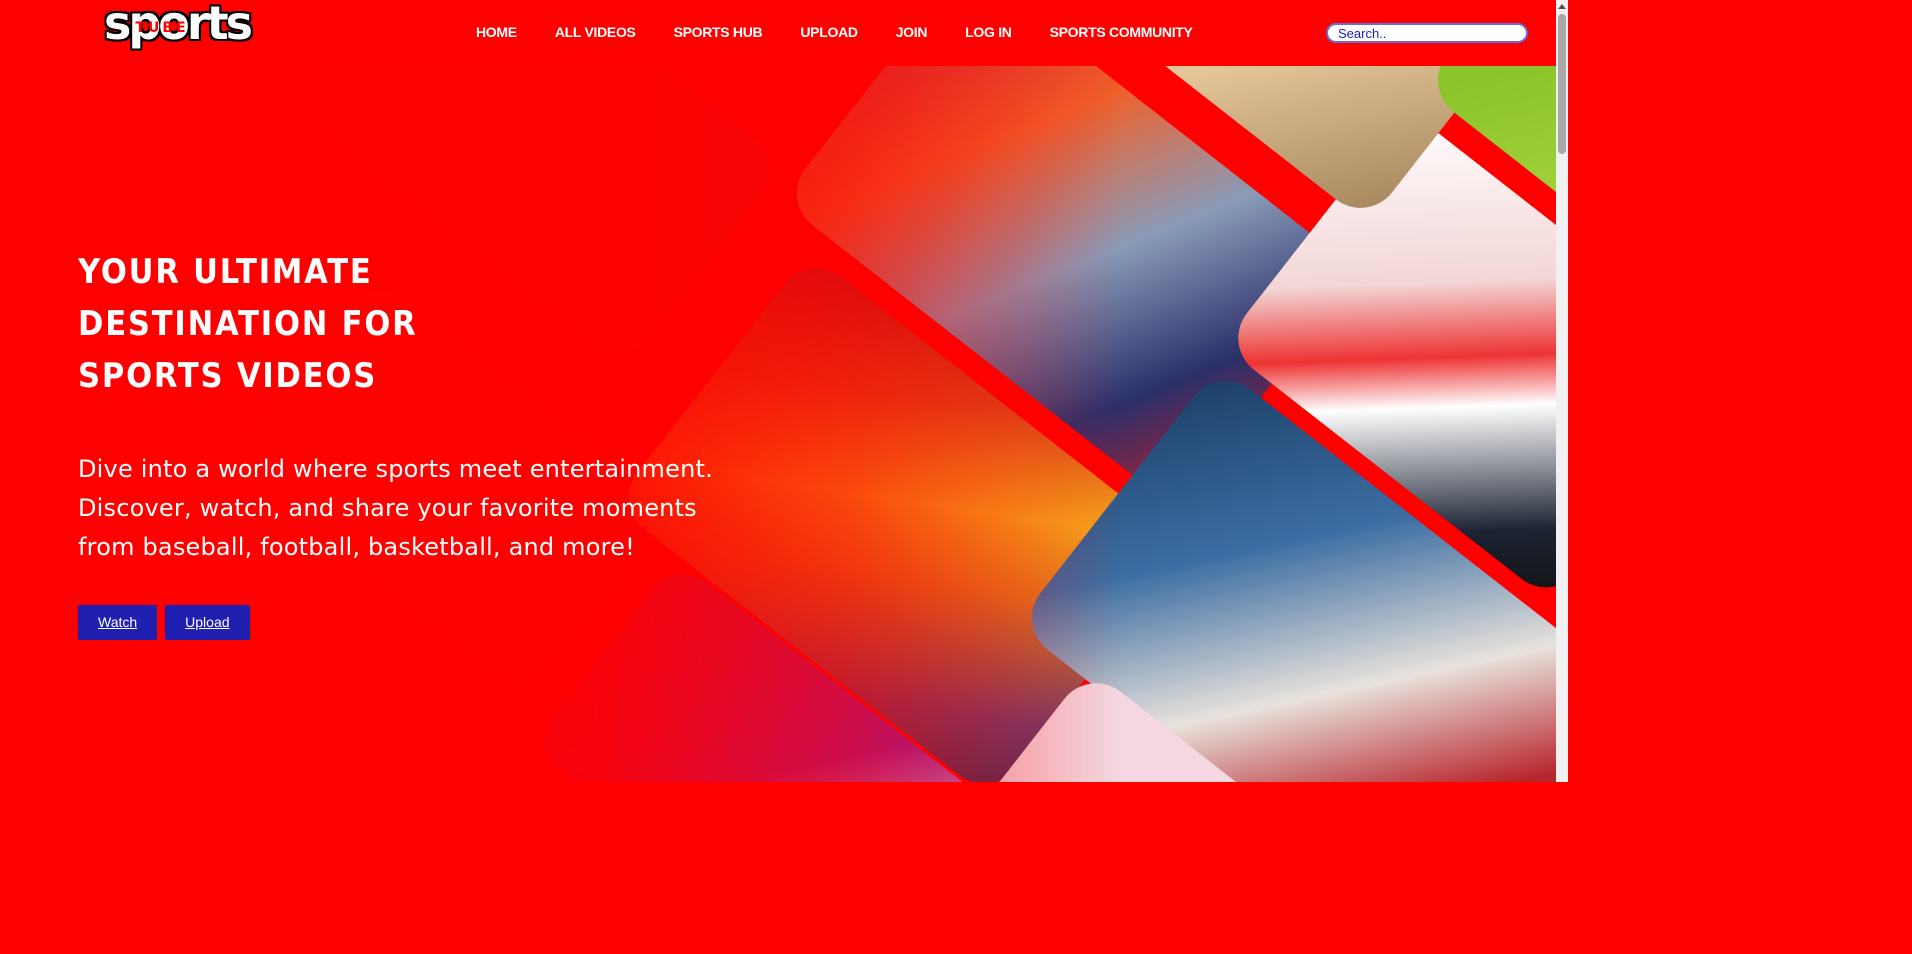 Image resolution: width=1912 pixels, height=954 pixels. Describe the element at coordinates (595, 32) in the screenshot. I see `nav-all-videos: ALL VIDEOS` at that location.